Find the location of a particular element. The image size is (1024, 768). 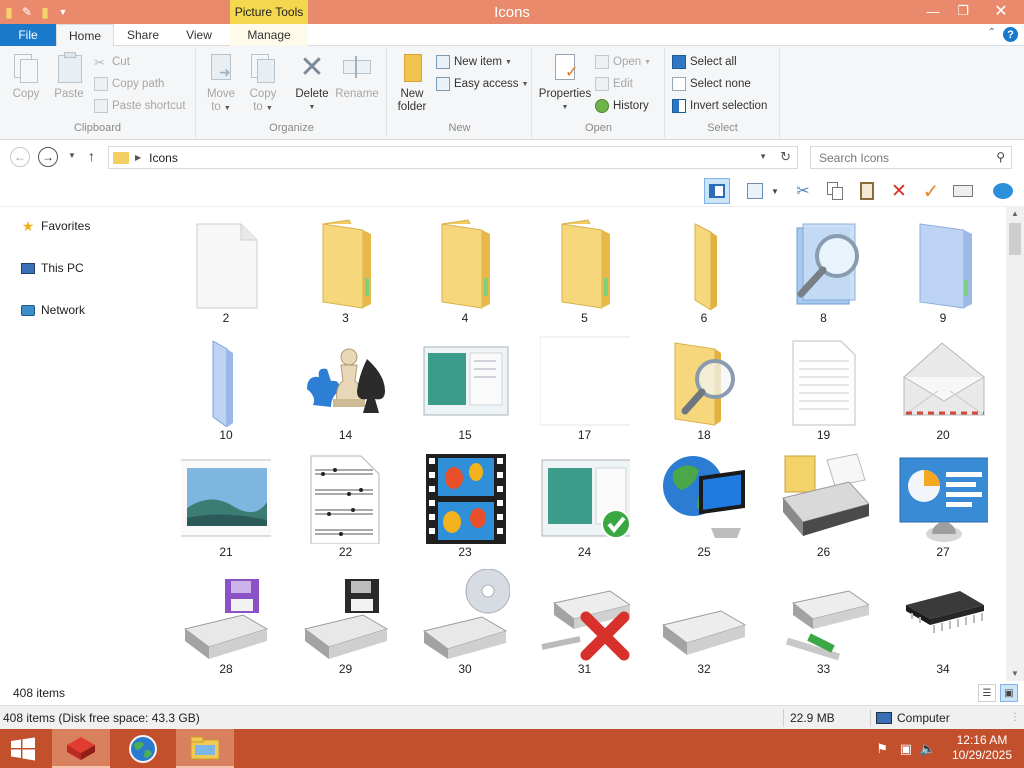

resize-grip-icon: ⋮ is located at coordinates (1015, 717).